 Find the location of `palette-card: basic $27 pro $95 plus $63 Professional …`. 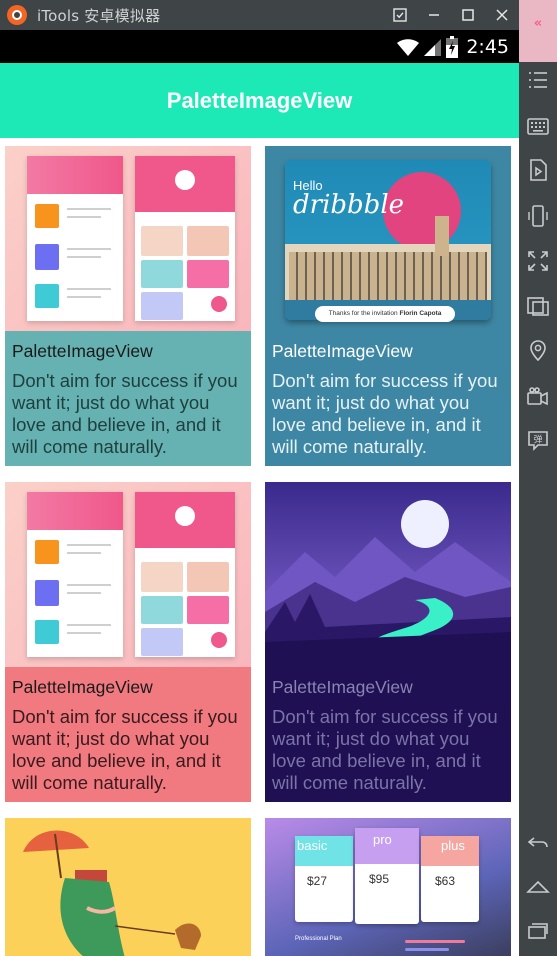

palette-card: basic $27 pro $95 plus $63 Professional … is located at coordinates (388, 887).